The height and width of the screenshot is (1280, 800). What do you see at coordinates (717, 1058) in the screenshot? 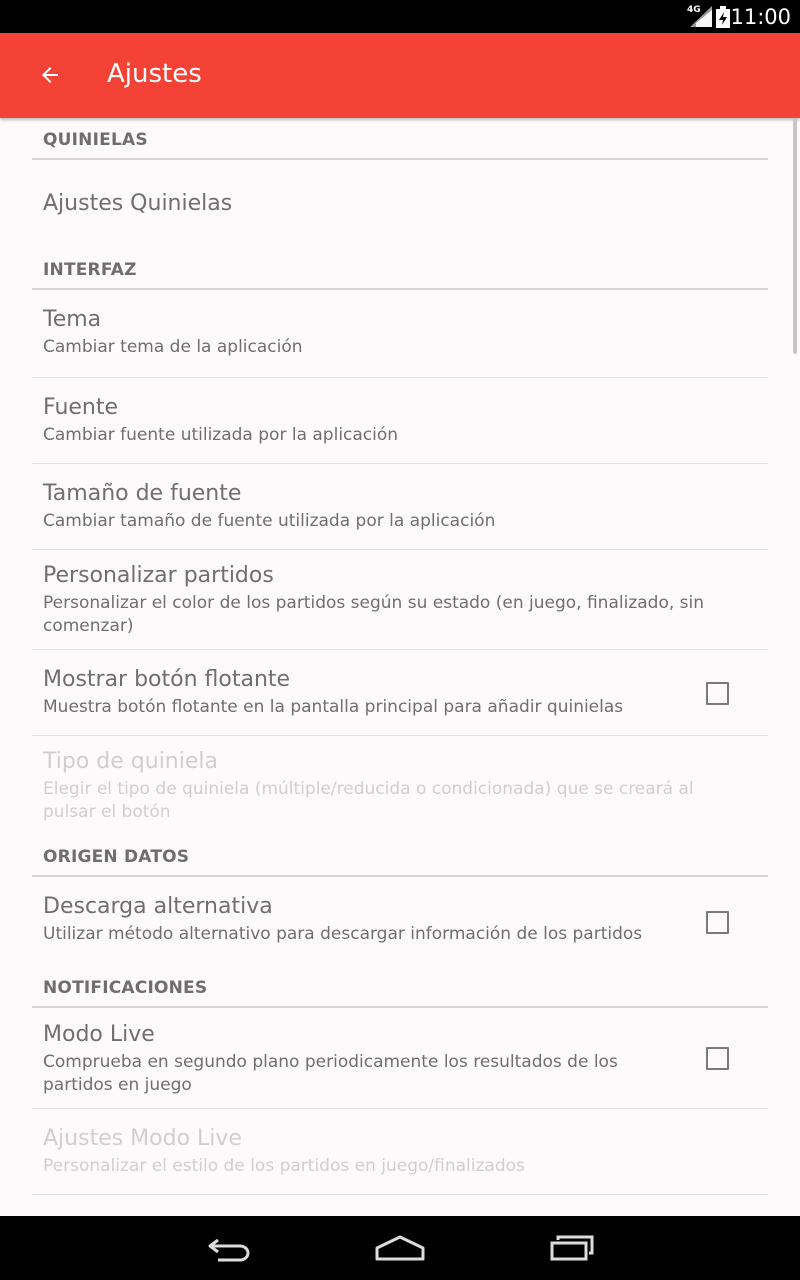
I see `live-mode-checkbox` at bounding box center [717, 1058].